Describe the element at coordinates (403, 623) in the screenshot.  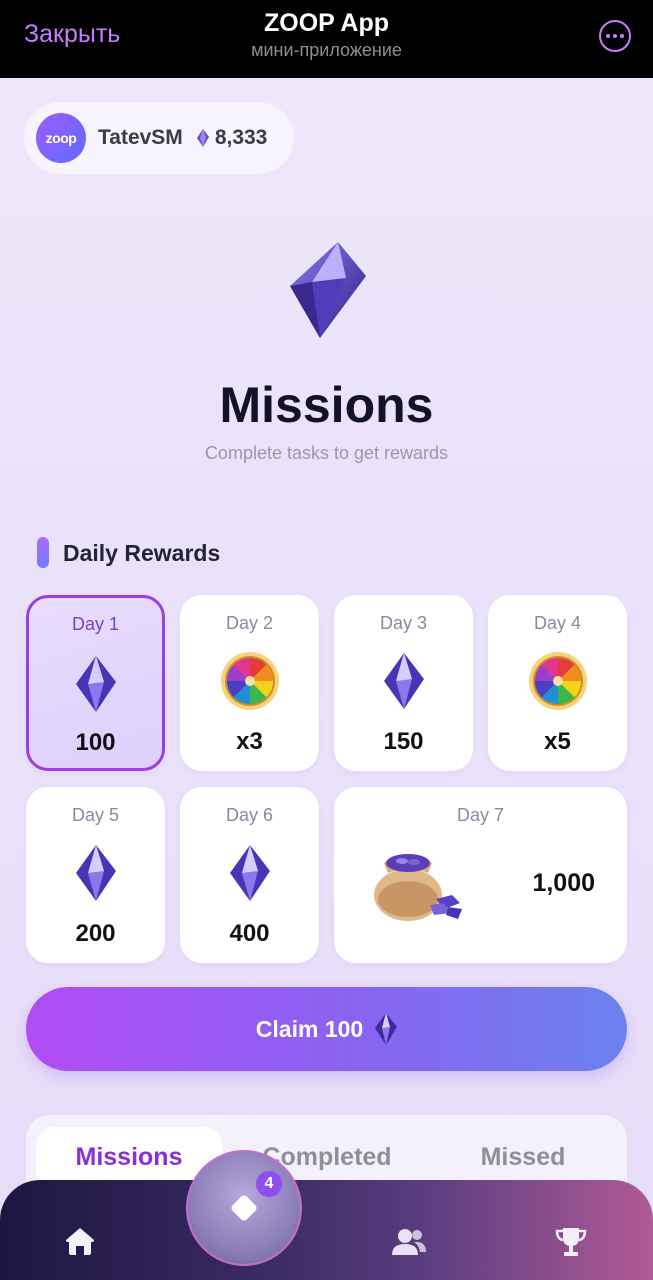
I see `day-label: Day 3` at that location.